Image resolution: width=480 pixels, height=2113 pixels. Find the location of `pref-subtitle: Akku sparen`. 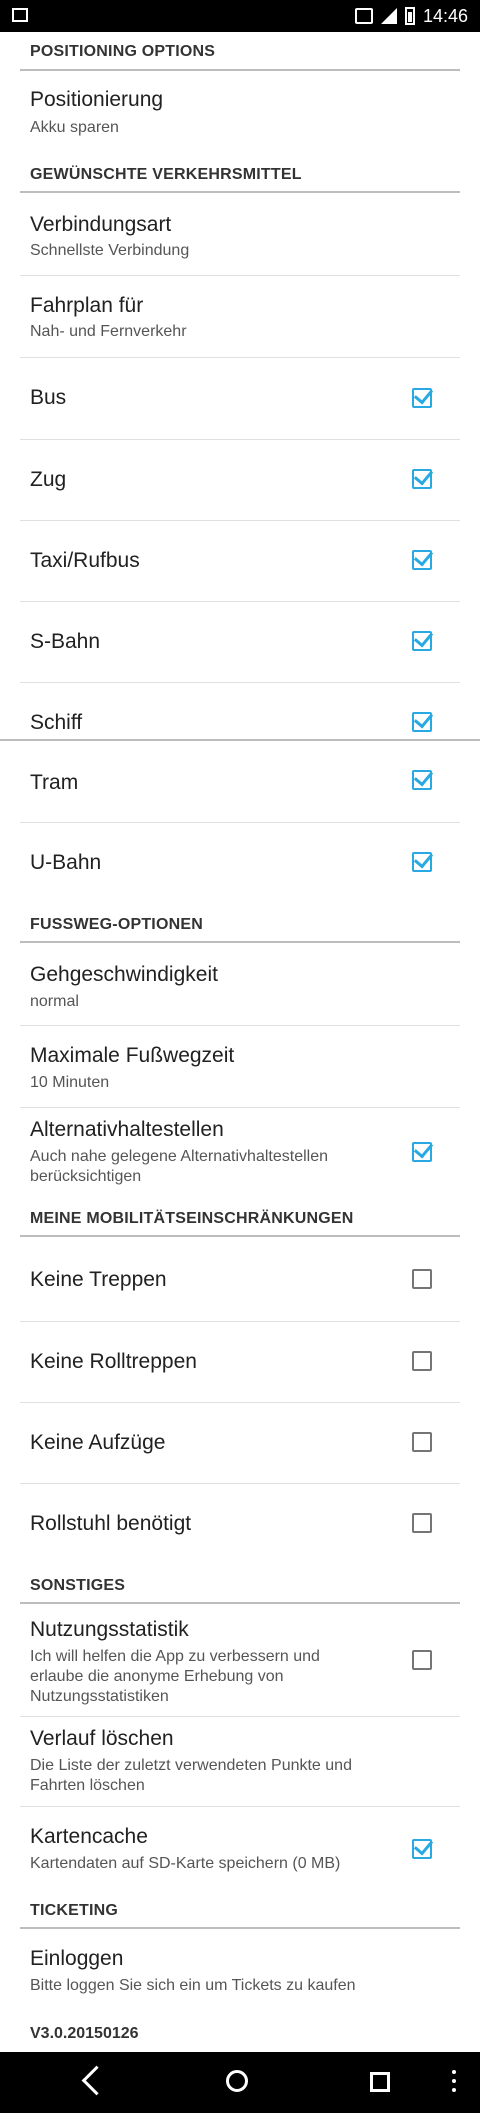

pref-subtitle: Akku sparen is located at coordinates (74, 127).